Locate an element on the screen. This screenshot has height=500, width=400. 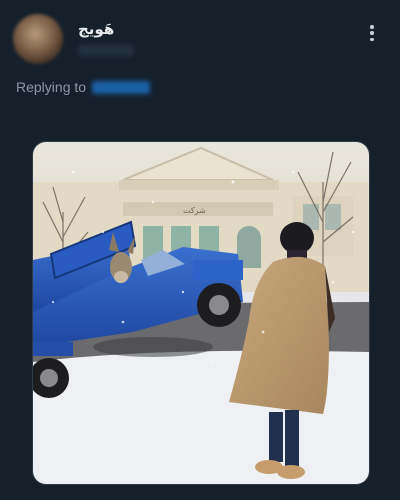
user-handle-redacted is located at coordinates (106, 50).